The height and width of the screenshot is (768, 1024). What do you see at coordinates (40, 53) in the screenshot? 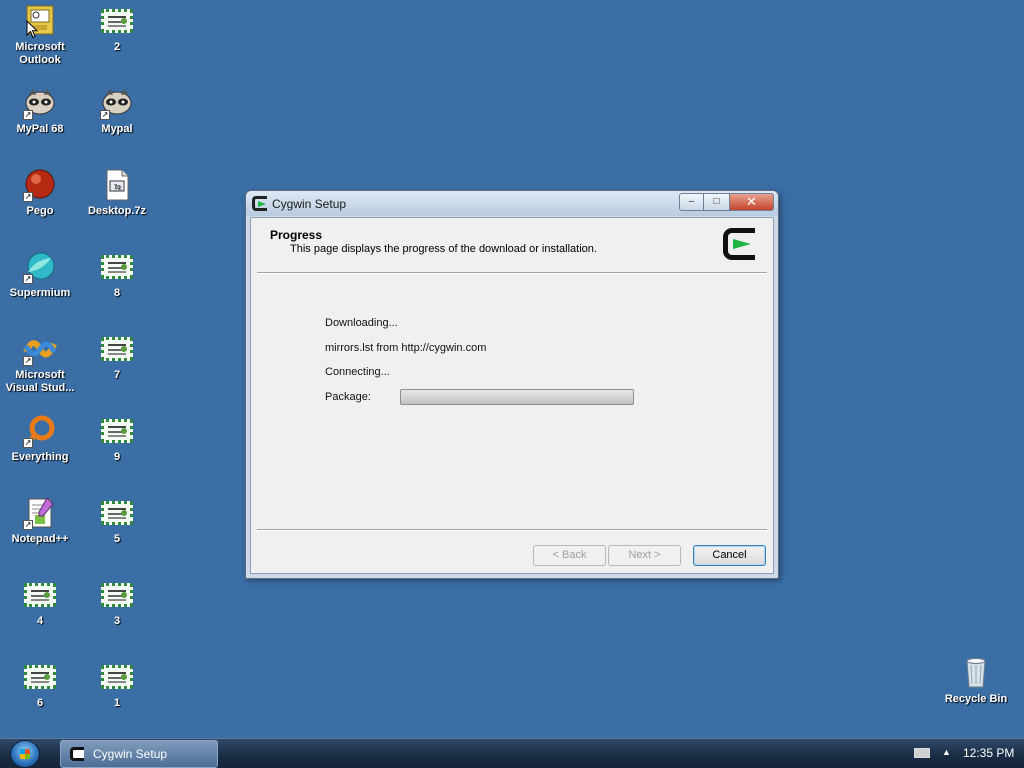
I see `desktop-icon-label: Microsoft Outlook` at bounding box center [40, 53].